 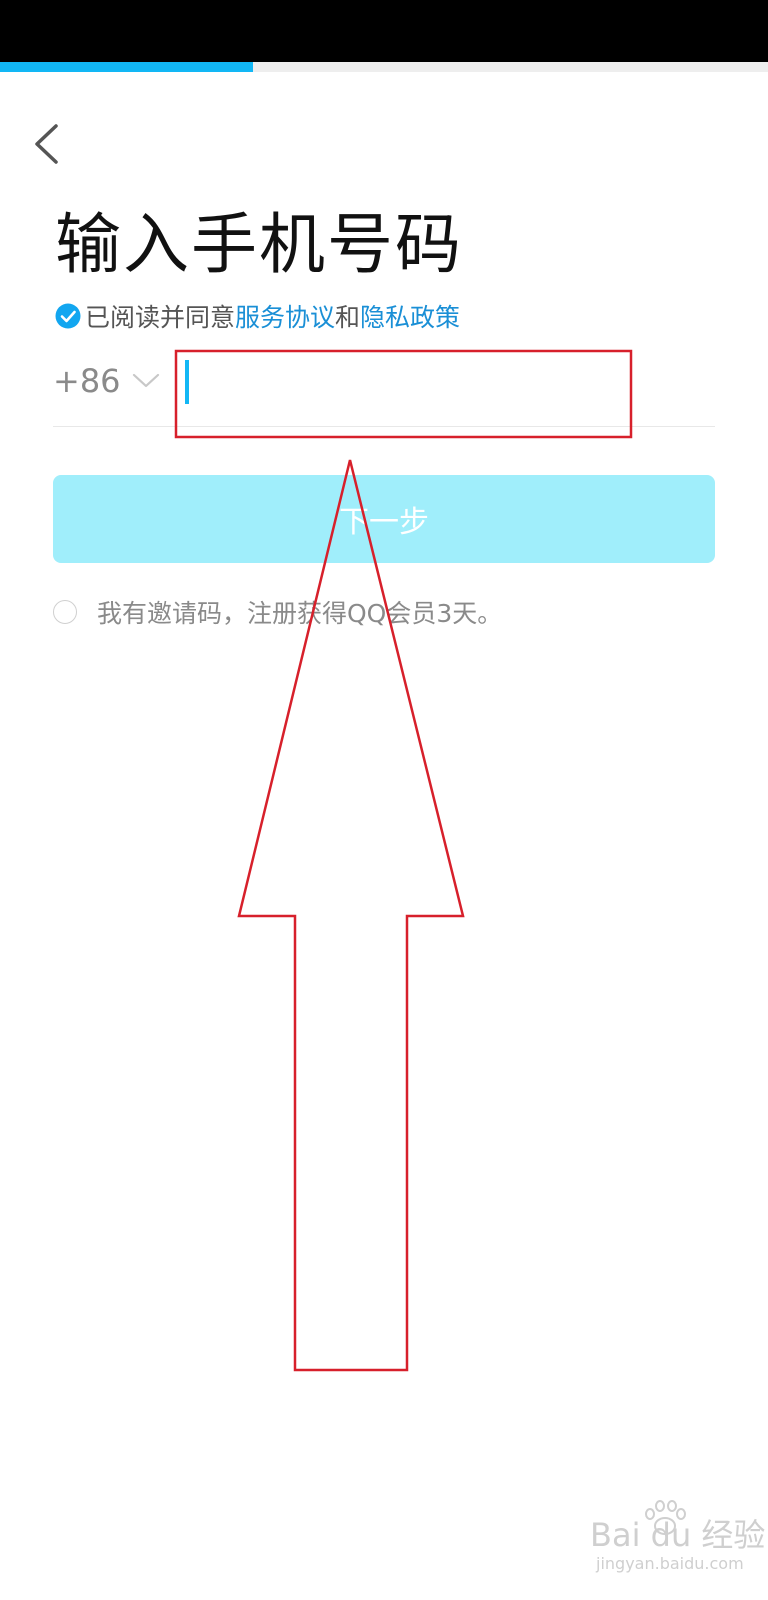 I want to click on watermark-url: jingyan.baidu.com, so click(x=670, y=1563).